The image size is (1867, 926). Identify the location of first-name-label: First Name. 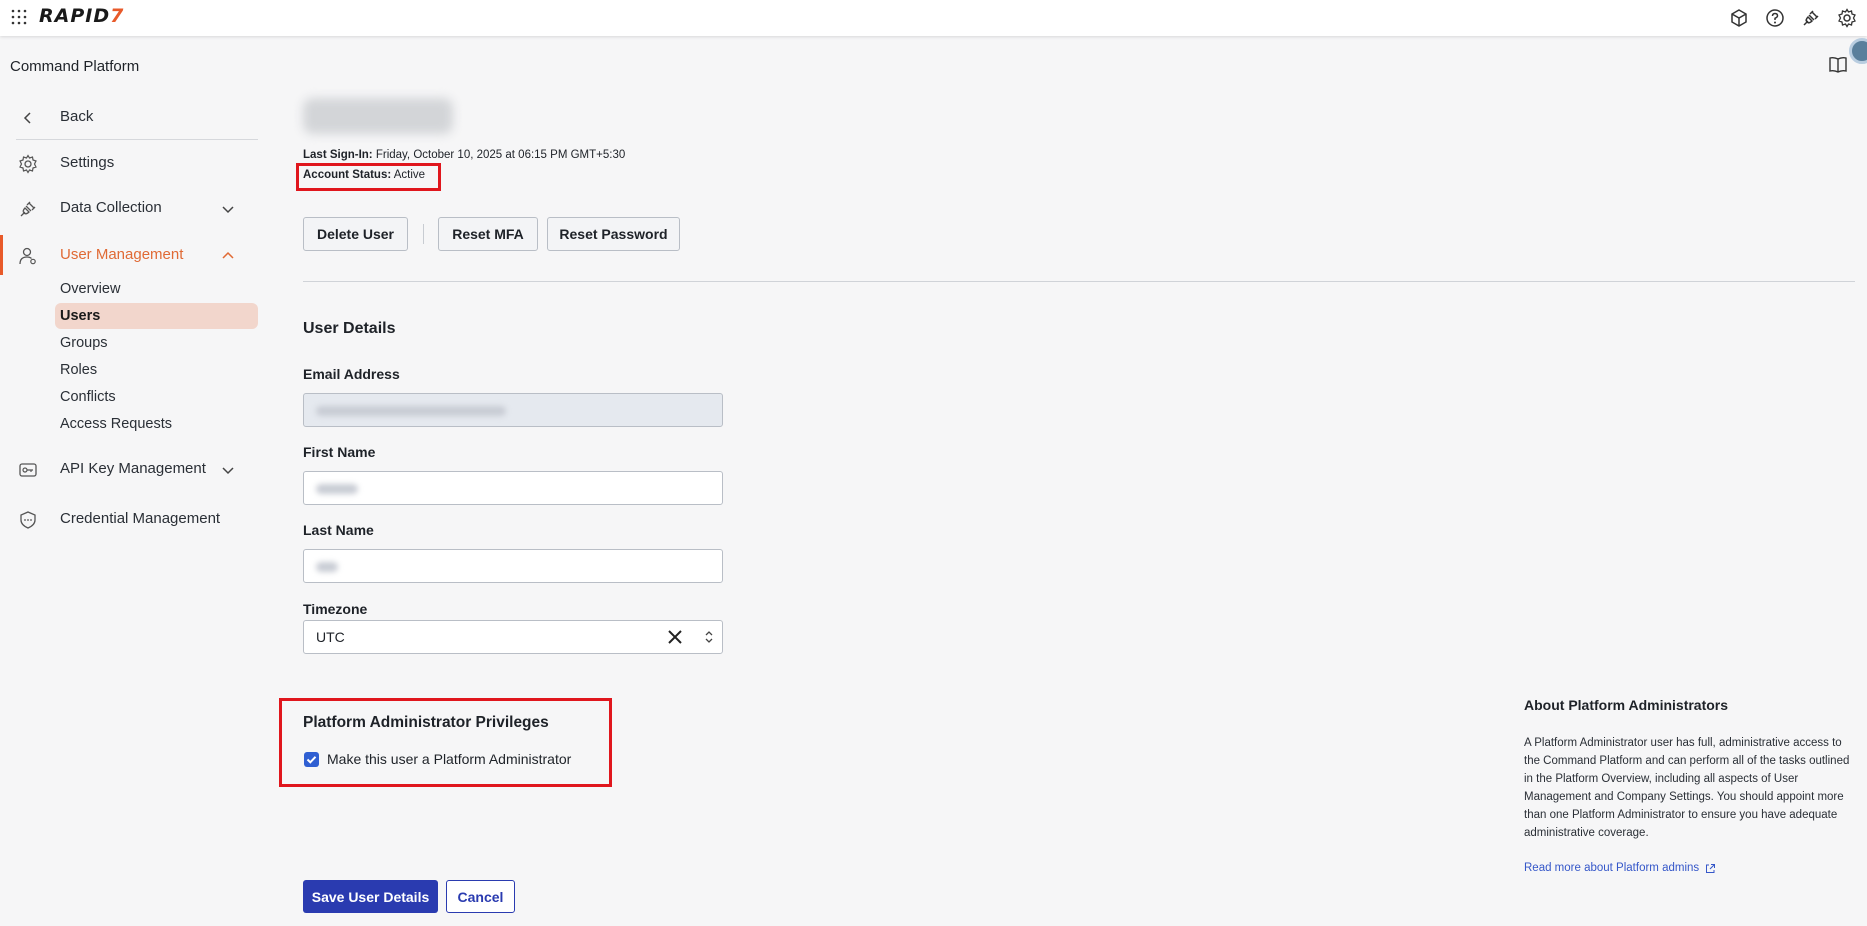
(339, 452).